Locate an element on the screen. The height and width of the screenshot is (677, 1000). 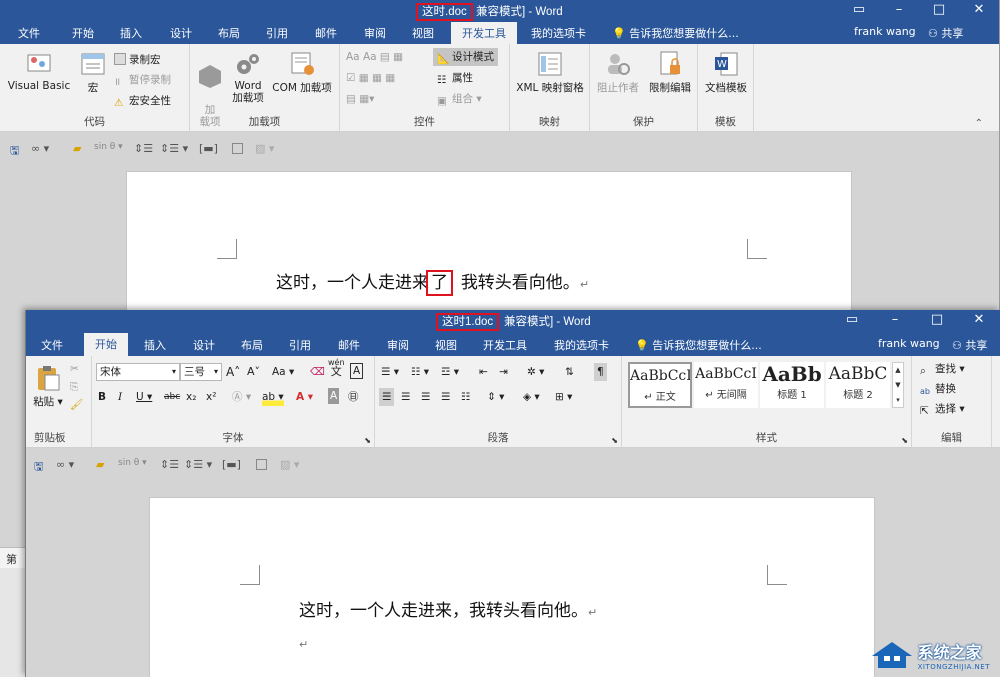
tab-mailings: 邮件 is located at coordinates (349, 345).